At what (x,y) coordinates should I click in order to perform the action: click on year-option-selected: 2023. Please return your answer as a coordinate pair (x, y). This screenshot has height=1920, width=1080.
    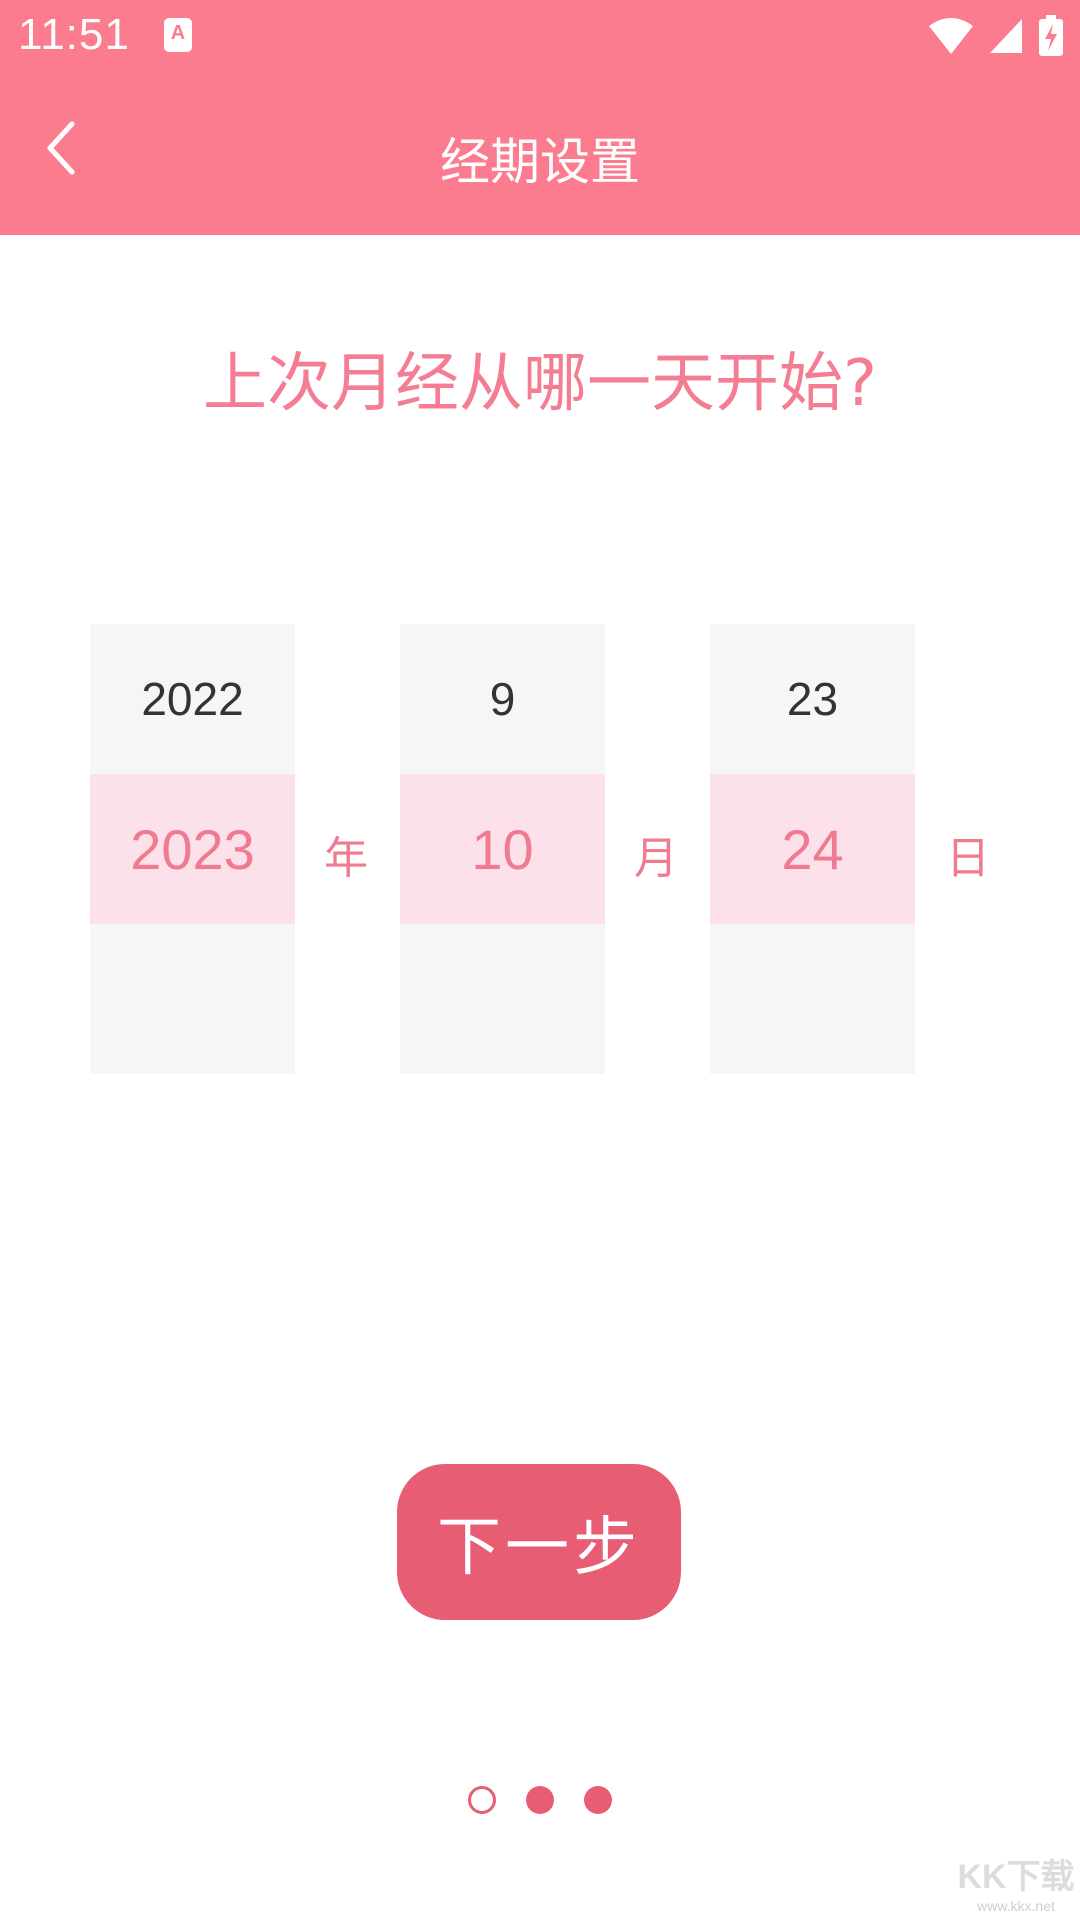
    Looking at the image, I should click on (192, 849).